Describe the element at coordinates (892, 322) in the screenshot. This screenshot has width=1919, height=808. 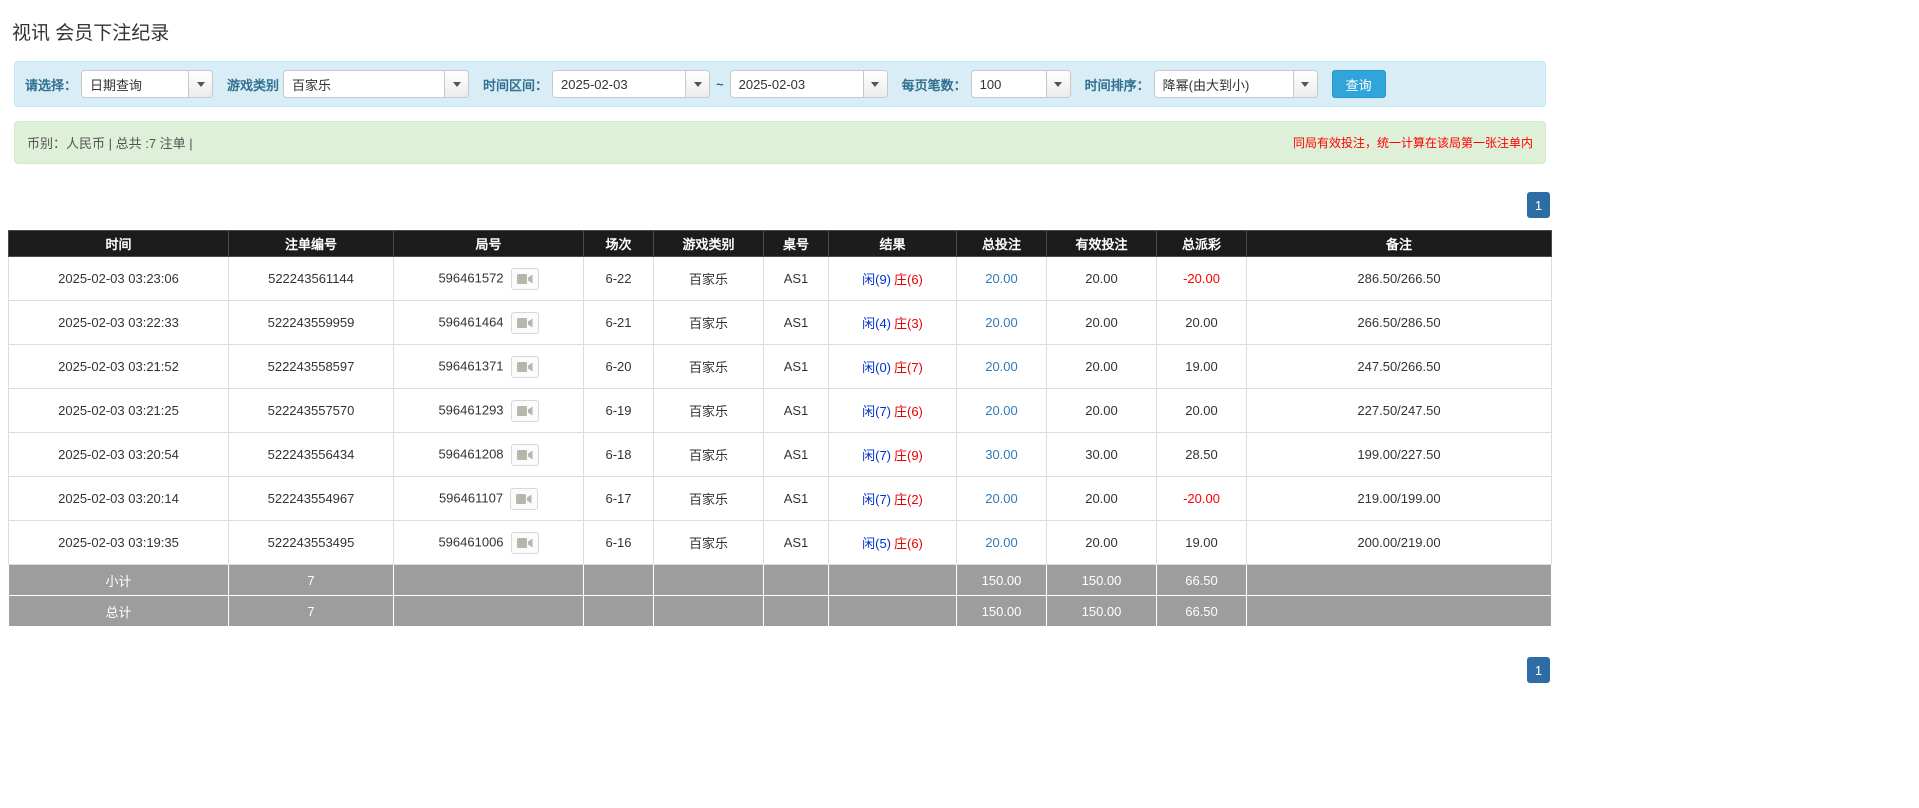
I see `cell-result: 闲(4) 庄(3)` at that location.